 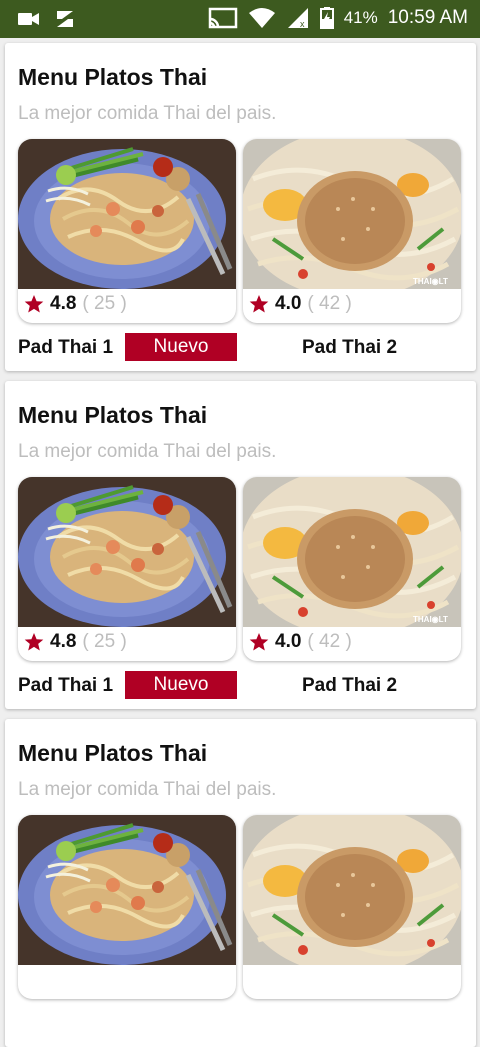 What do you see at coordinates (427, 17) in the screenshot?
I see `clock-time: 10:59 AM` at bounding box center [427, 17].